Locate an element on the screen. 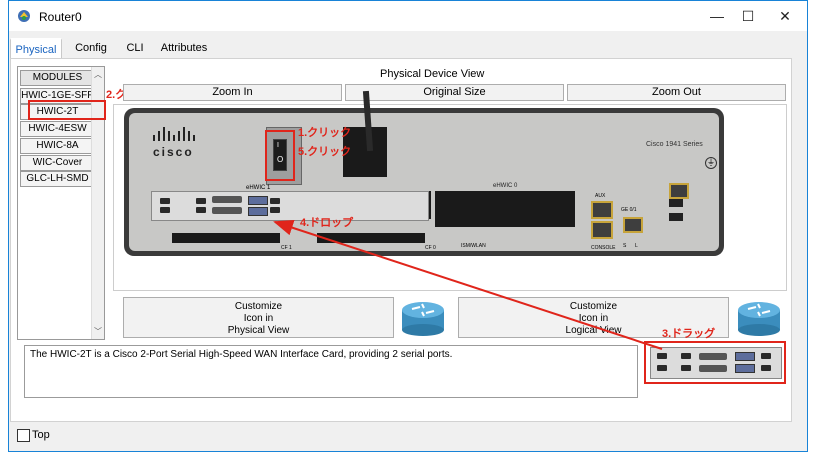 Image resolution: width=820 pixels, height=456 pixels. top-label: Top is located at coordinates (41, 435).